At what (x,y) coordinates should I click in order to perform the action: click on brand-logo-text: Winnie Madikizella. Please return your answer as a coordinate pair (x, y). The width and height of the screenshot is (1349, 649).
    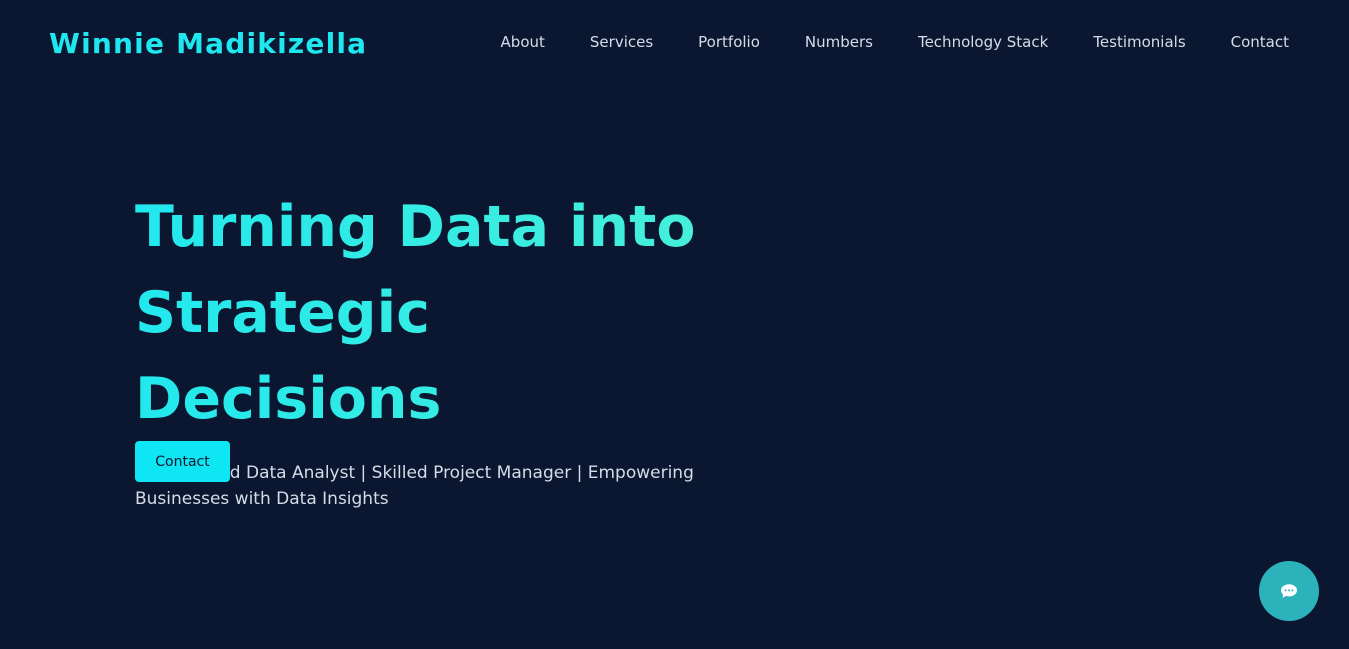
    Looking at the image, I should click on (208, 44).